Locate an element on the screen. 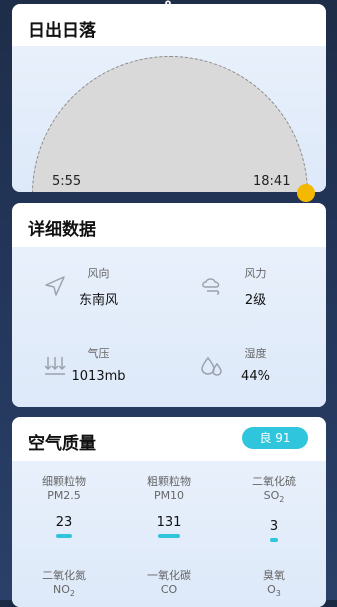  o3-code: O3 is located at coordinates (274, 591).